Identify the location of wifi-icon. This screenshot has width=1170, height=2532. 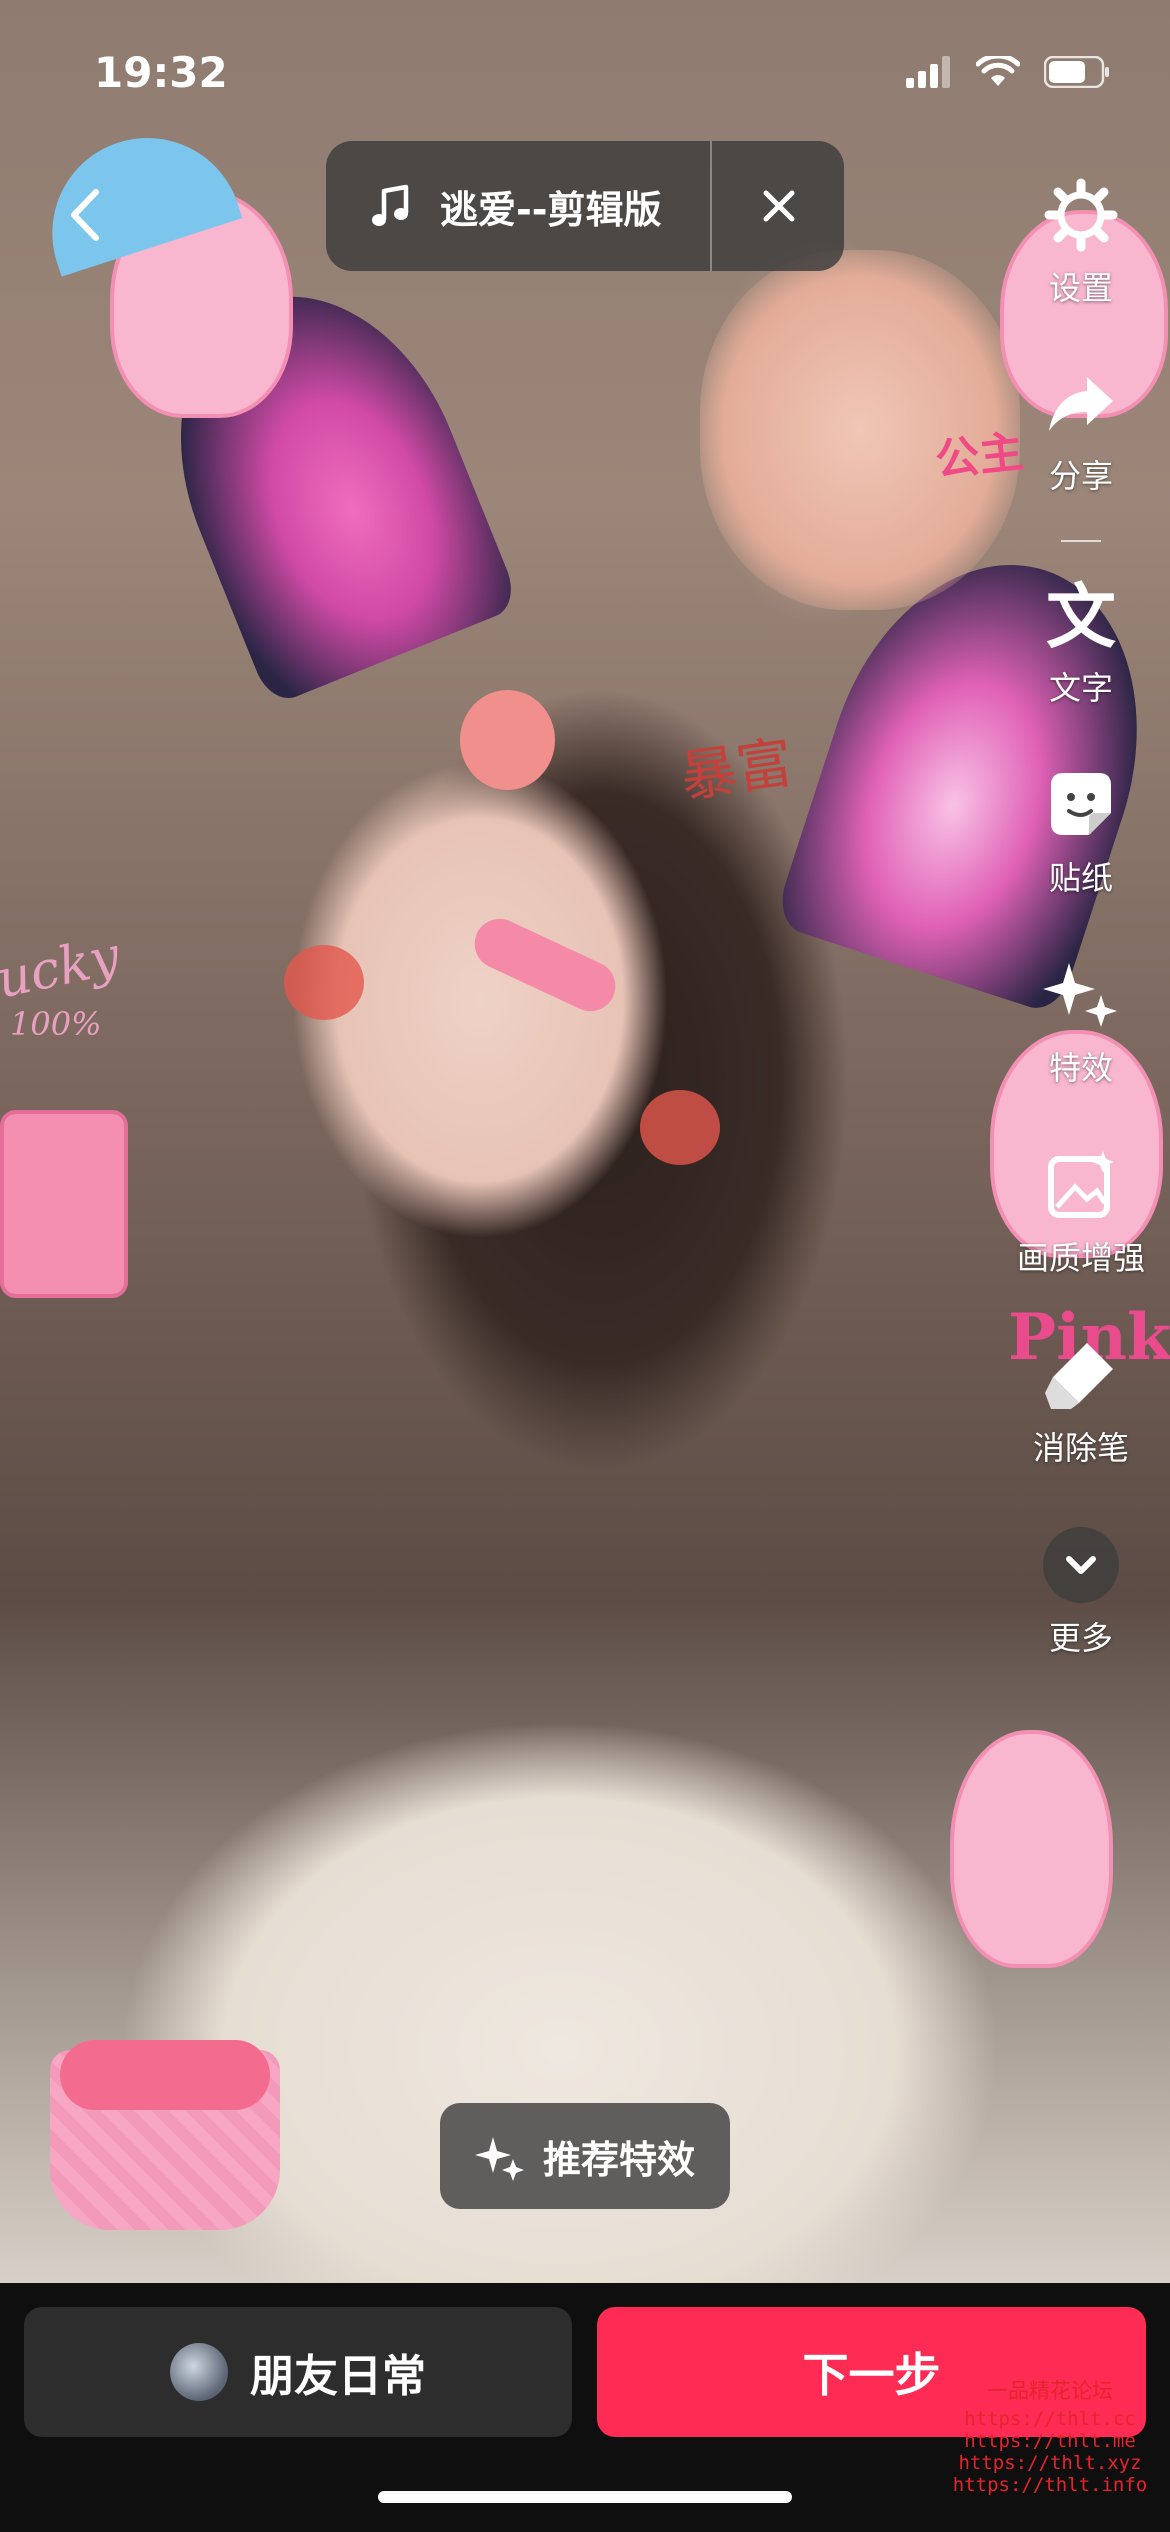
(998, 71).